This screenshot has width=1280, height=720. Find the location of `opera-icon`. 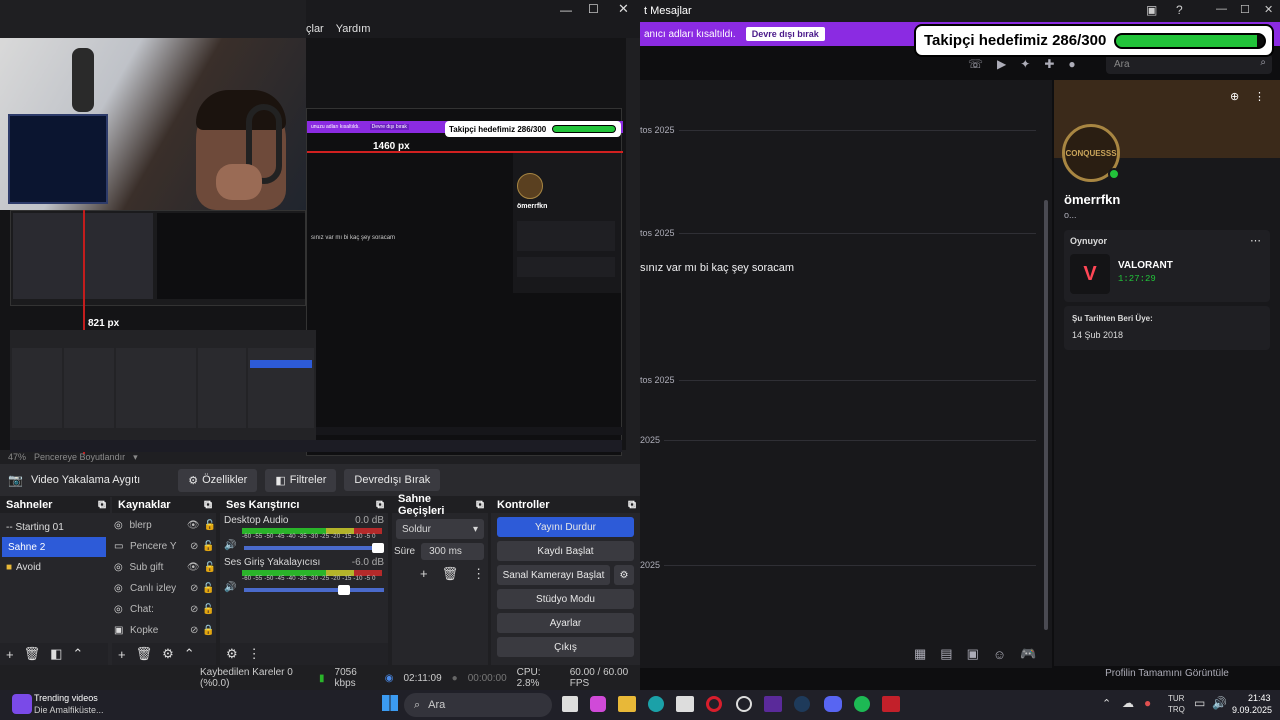

opera-icon is located at coordinates (714, 704).